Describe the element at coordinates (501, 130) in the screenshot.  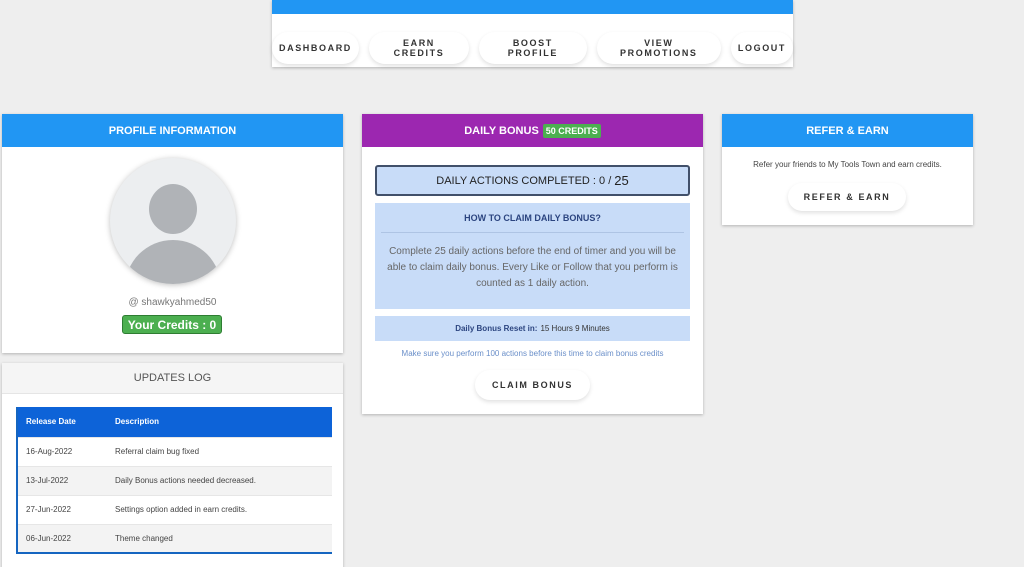
I see `daily-bonus-title: DAILY BONUS` at that location.